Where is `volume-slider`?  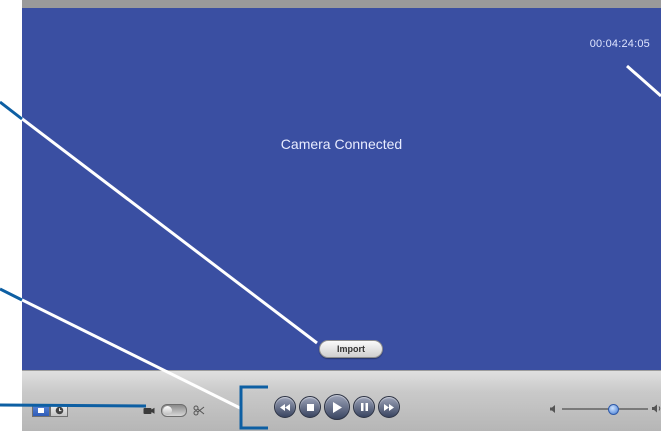 volume-slider is located at coordinates (605, 409).